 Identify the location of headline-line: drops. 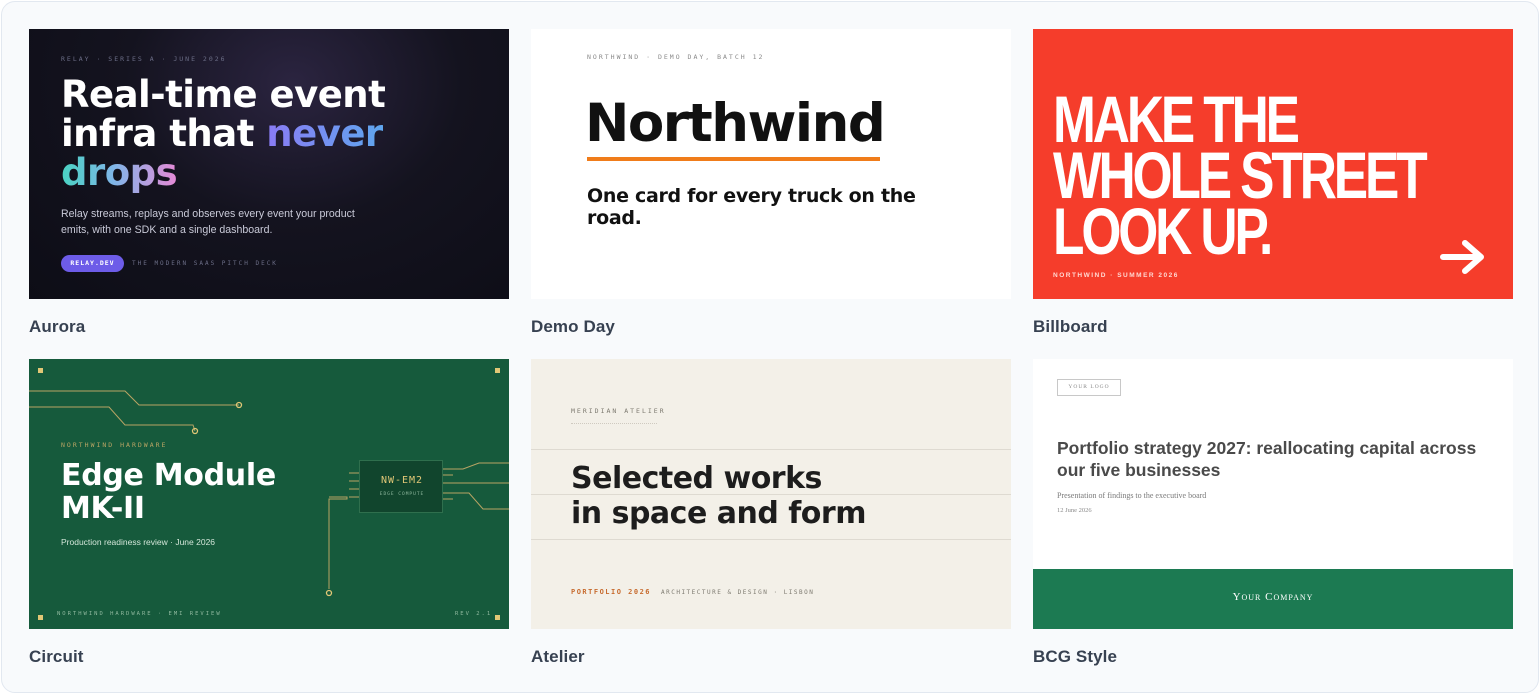
(223, 172).